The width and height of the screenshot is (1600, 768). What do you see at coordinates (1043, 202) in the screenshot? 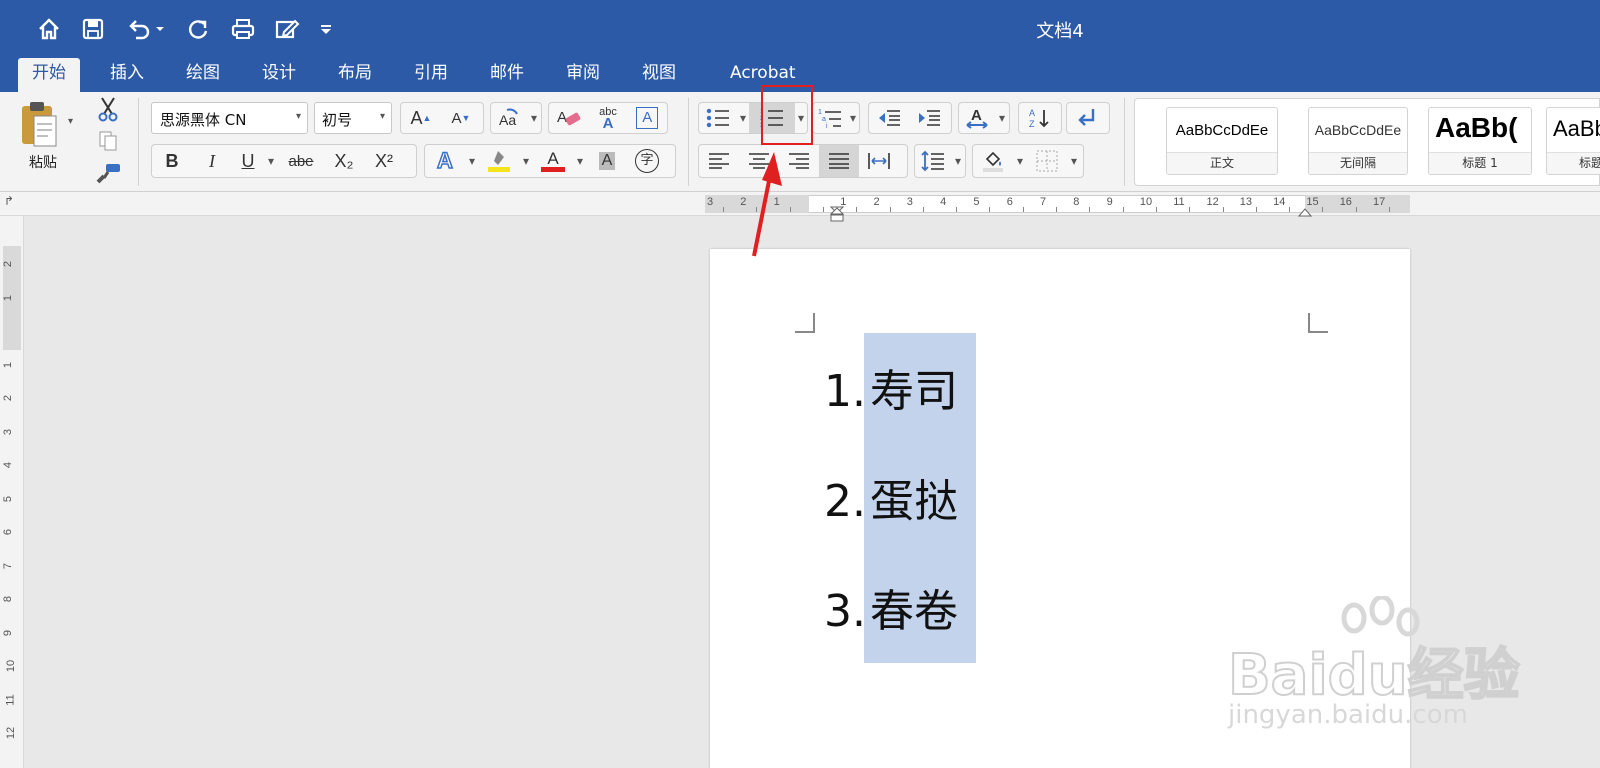
I see `ruler-label: 7` at bounding box center [1043, 202].